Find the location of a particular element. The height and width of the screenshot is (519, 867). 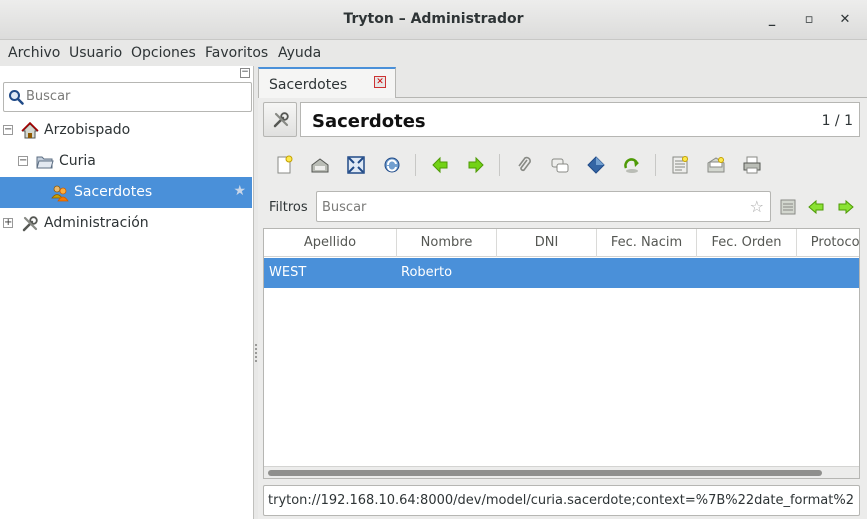

tree-item-arzobispado: − Arzobispado is located at coordinates (126, 130).